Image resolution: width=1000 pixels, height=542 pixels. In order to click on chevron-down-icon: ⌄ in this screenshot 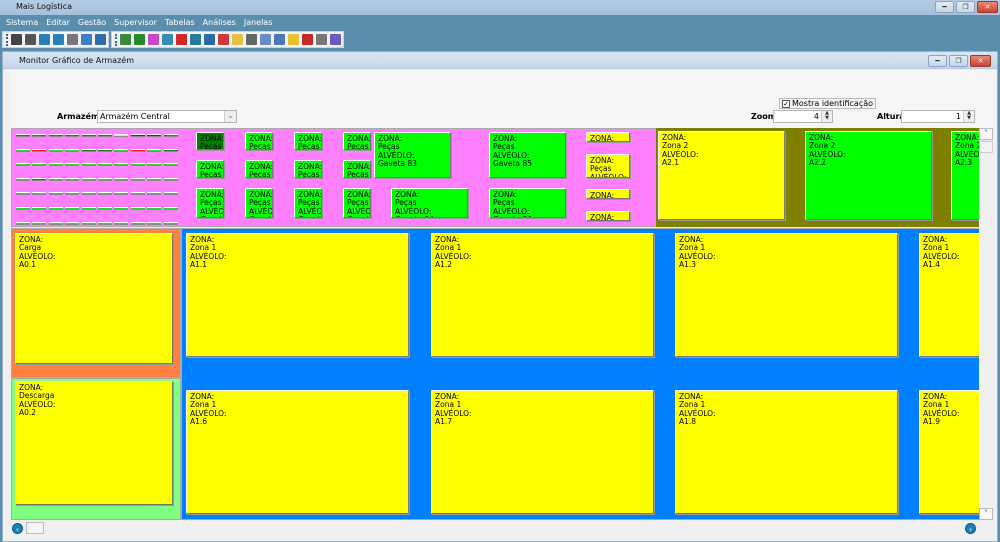, I will do `click(230, 116)`.